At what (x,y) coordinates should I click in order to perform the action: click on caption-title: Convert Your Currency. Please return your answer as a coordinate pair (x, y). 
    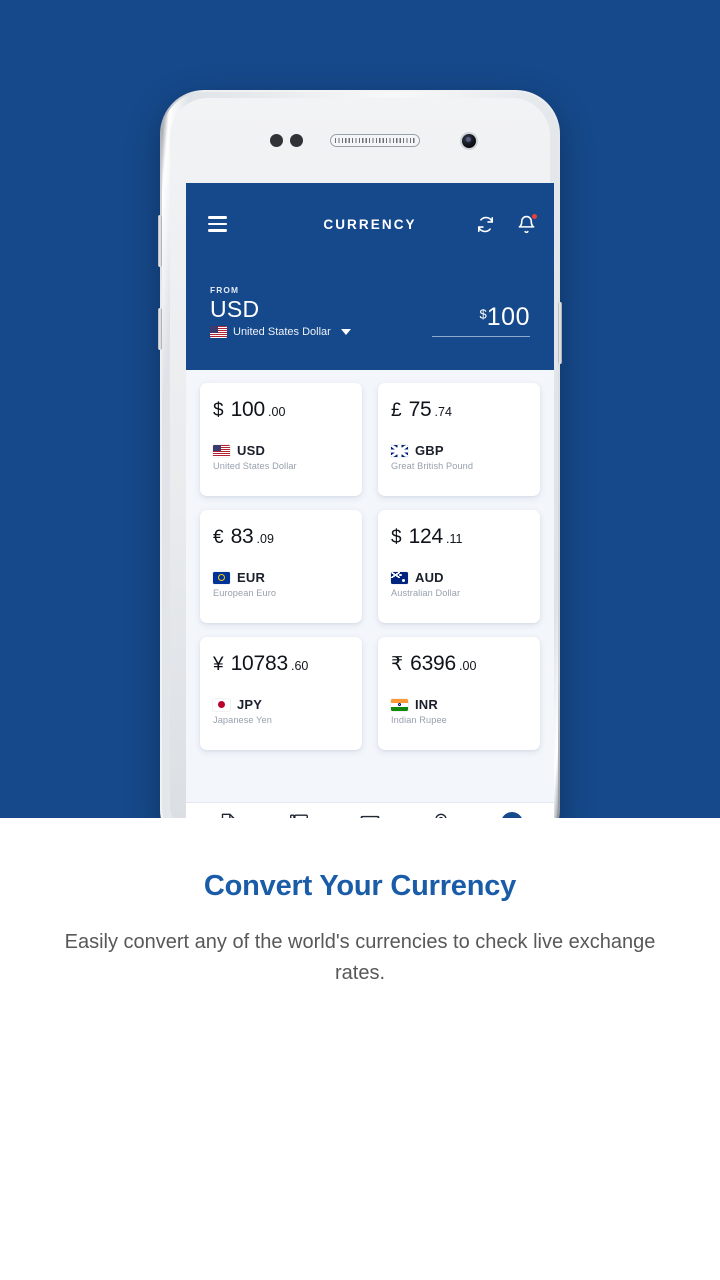
    Looking at the image, I should click on (360, 886).